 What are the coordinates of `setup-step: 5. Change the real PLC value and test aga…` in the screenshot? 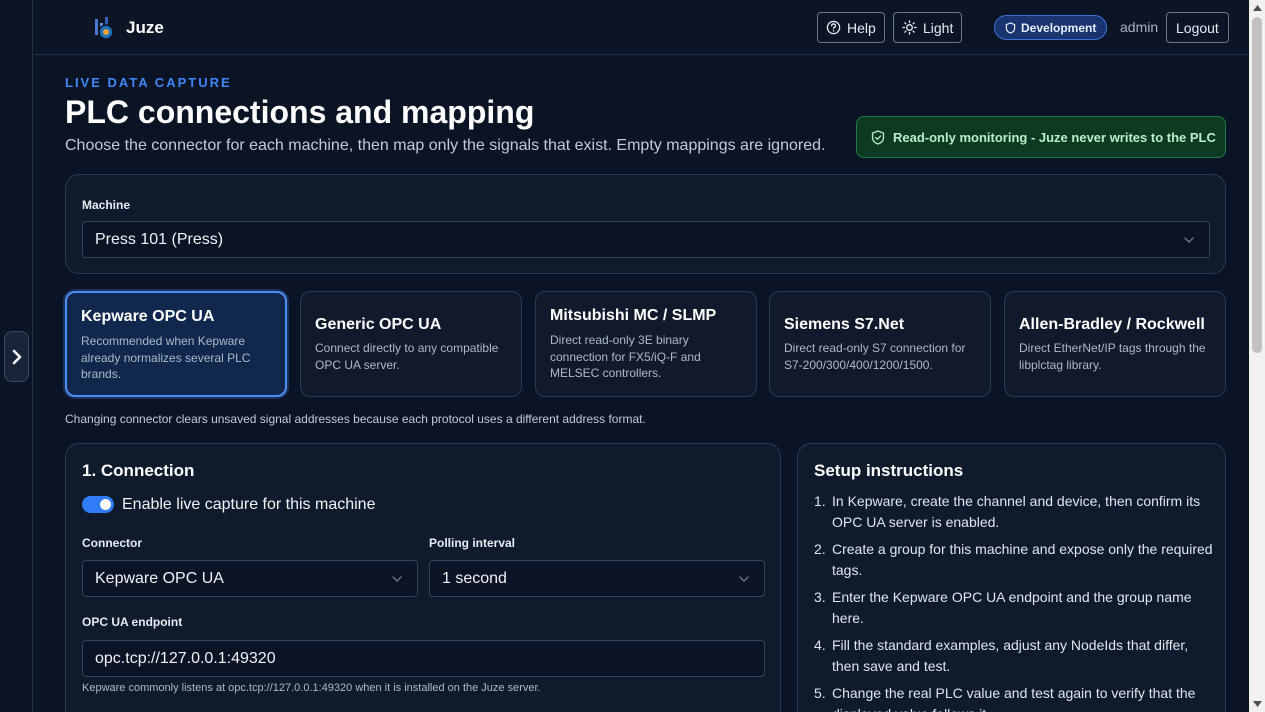 It's located at (1005, 698).